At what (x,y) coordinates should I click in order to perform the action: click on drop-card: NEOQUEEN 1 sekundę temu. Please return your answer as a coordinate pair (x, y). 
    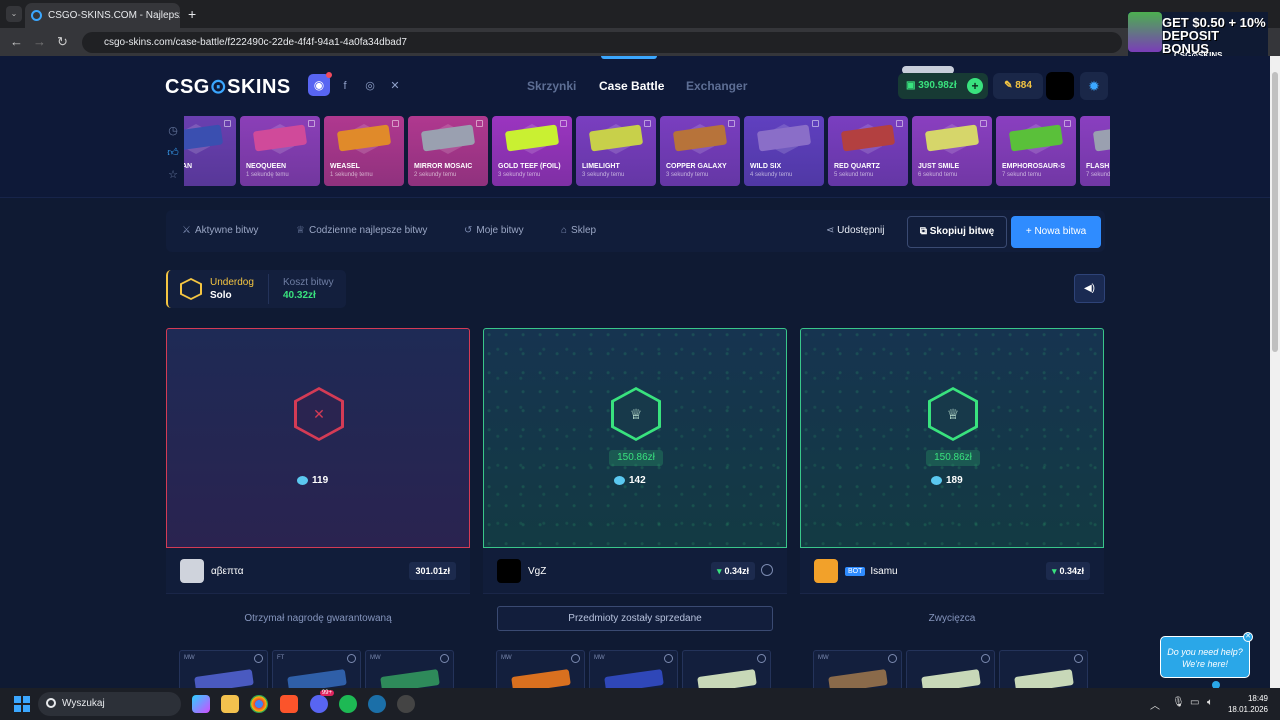
    Looking at the image, I should click on (280, 151).